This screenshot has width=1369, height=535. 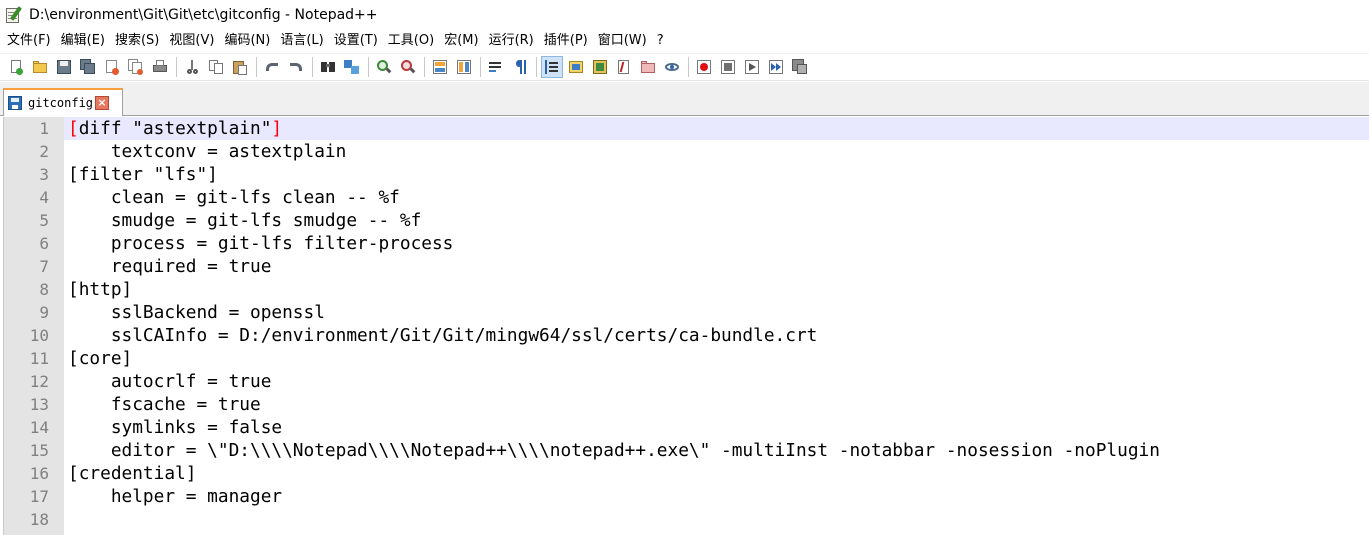 What do you see at coordinates (170, 266) in the screenshot?
I see `code-text: required = true` at bounding box center [170, 266].